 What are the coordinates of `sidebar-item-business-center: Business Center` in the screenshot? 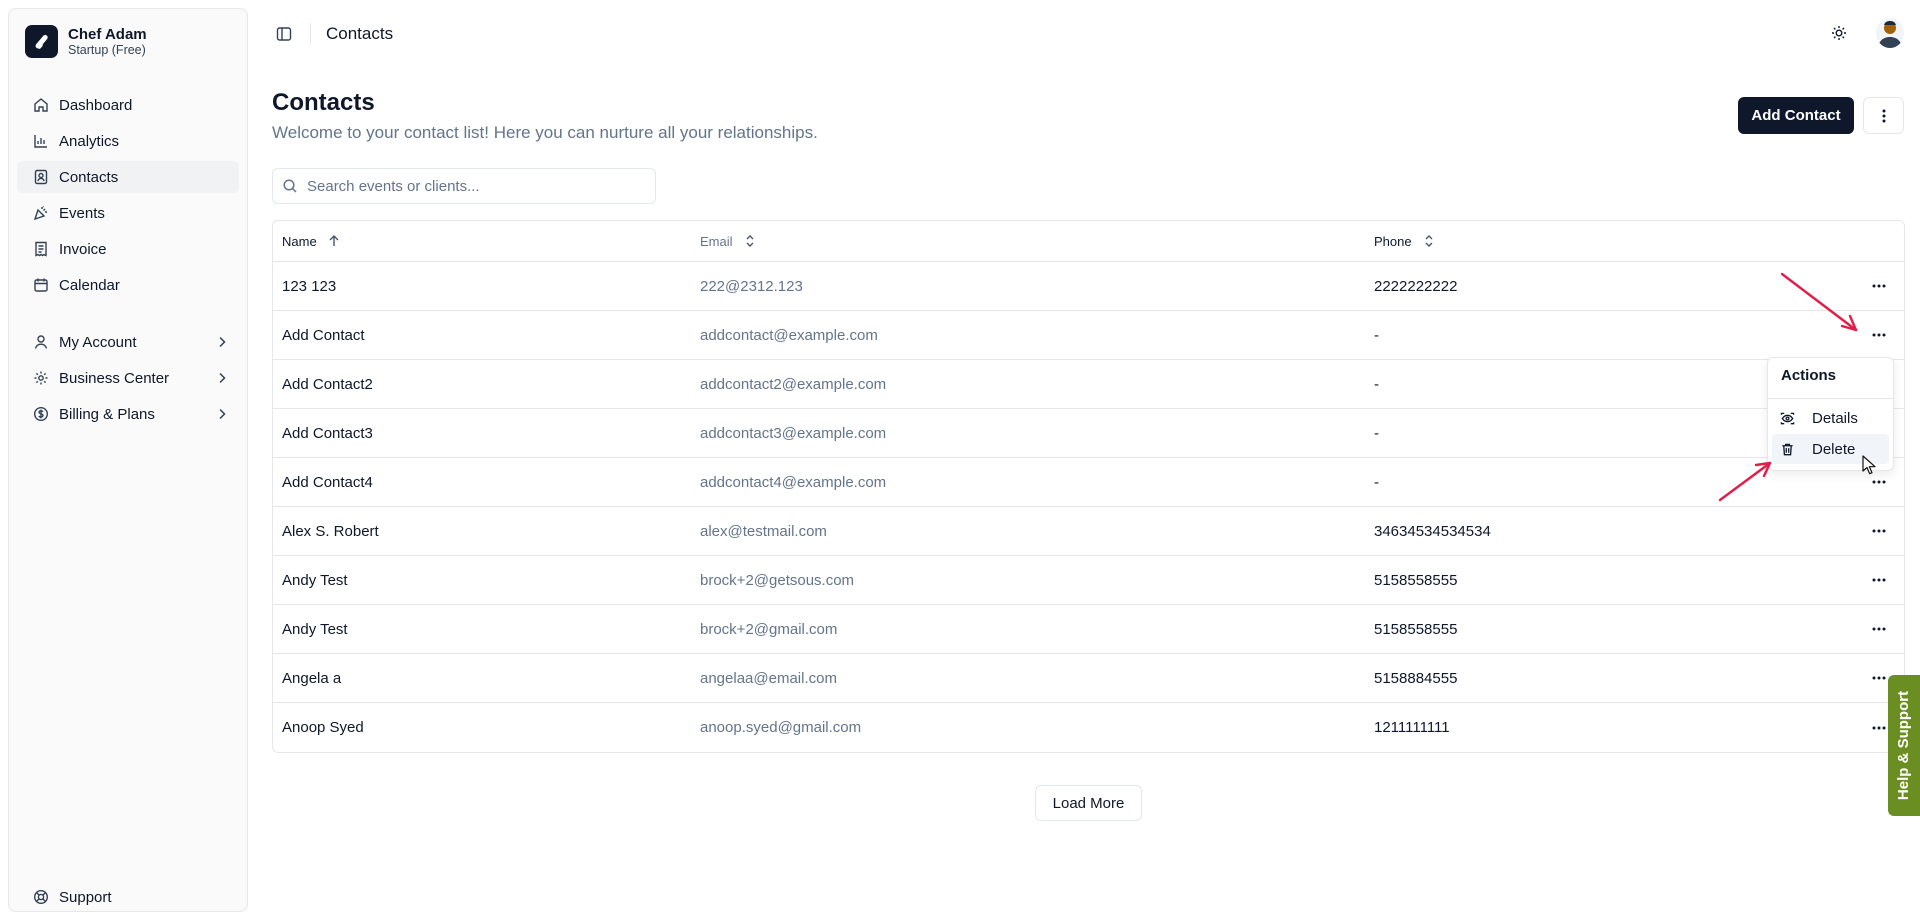 It's located at (128, 378).